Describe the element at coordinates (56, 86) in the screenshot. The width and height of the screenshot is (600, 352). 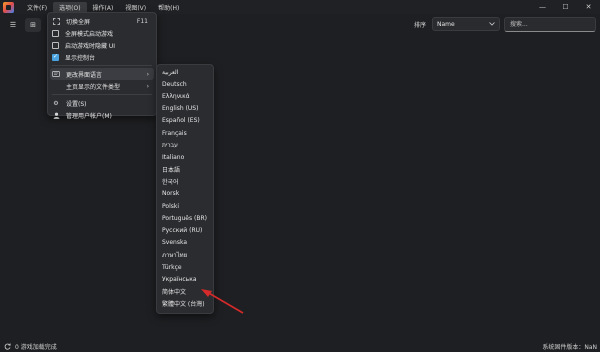
I see `file-types-icon` at that location.